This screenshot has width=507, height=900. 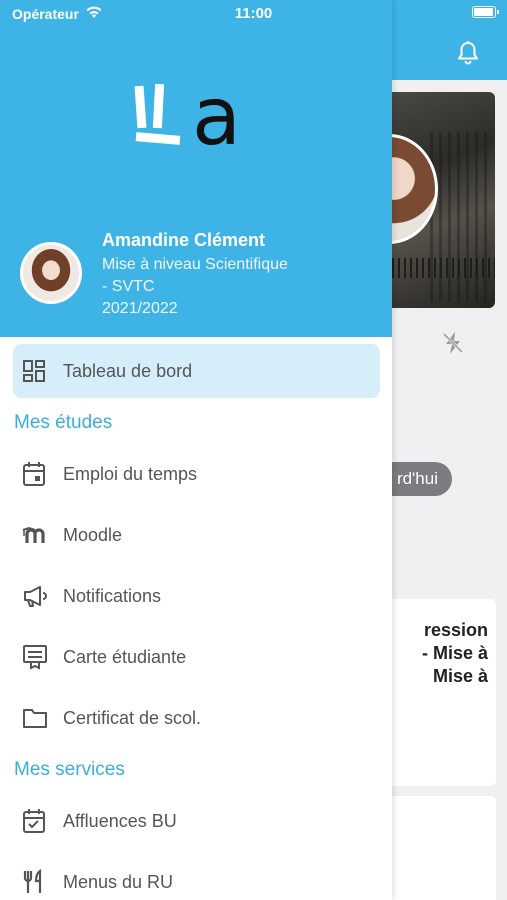 I want to click on calendar-icon, so click(x=37, y=474).